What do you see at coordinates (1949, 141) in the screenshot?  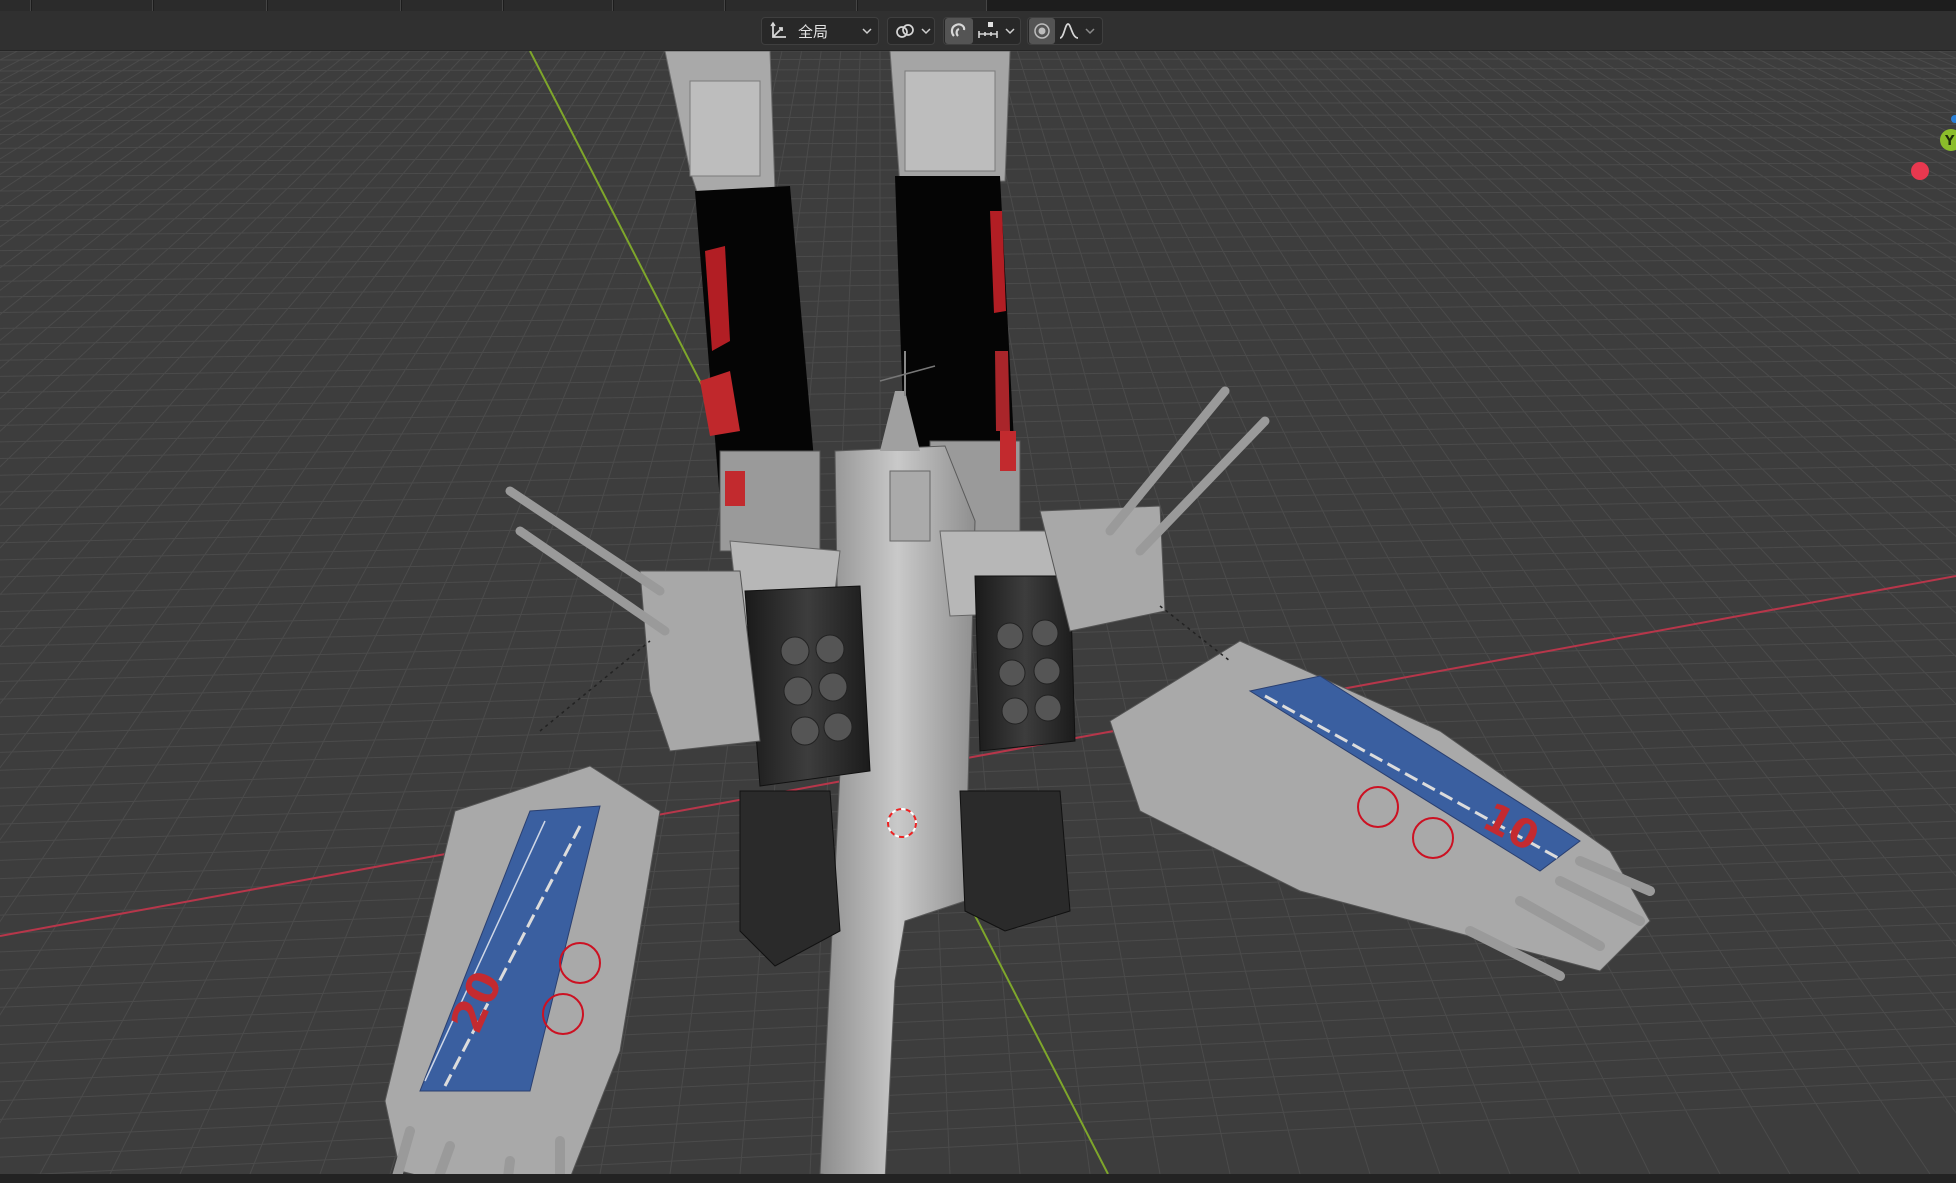 I see `gizmo-y-label: Y` at bounding box center [1949, 141].